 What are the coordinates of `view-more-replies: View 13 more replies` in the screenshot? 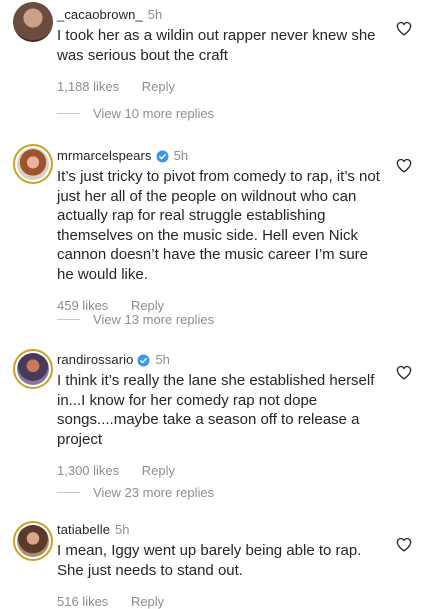 It's located at (135, 319).